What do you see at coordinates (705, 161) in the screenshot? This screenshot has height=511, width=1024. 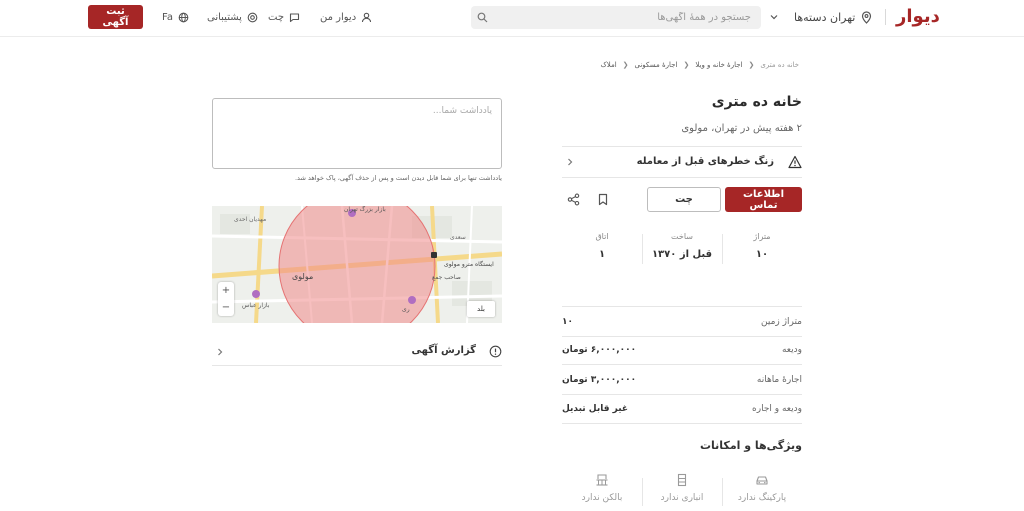 I see `warning-label: زنگ خطرهای قبل از معامله` at bounding box center [705, 161].